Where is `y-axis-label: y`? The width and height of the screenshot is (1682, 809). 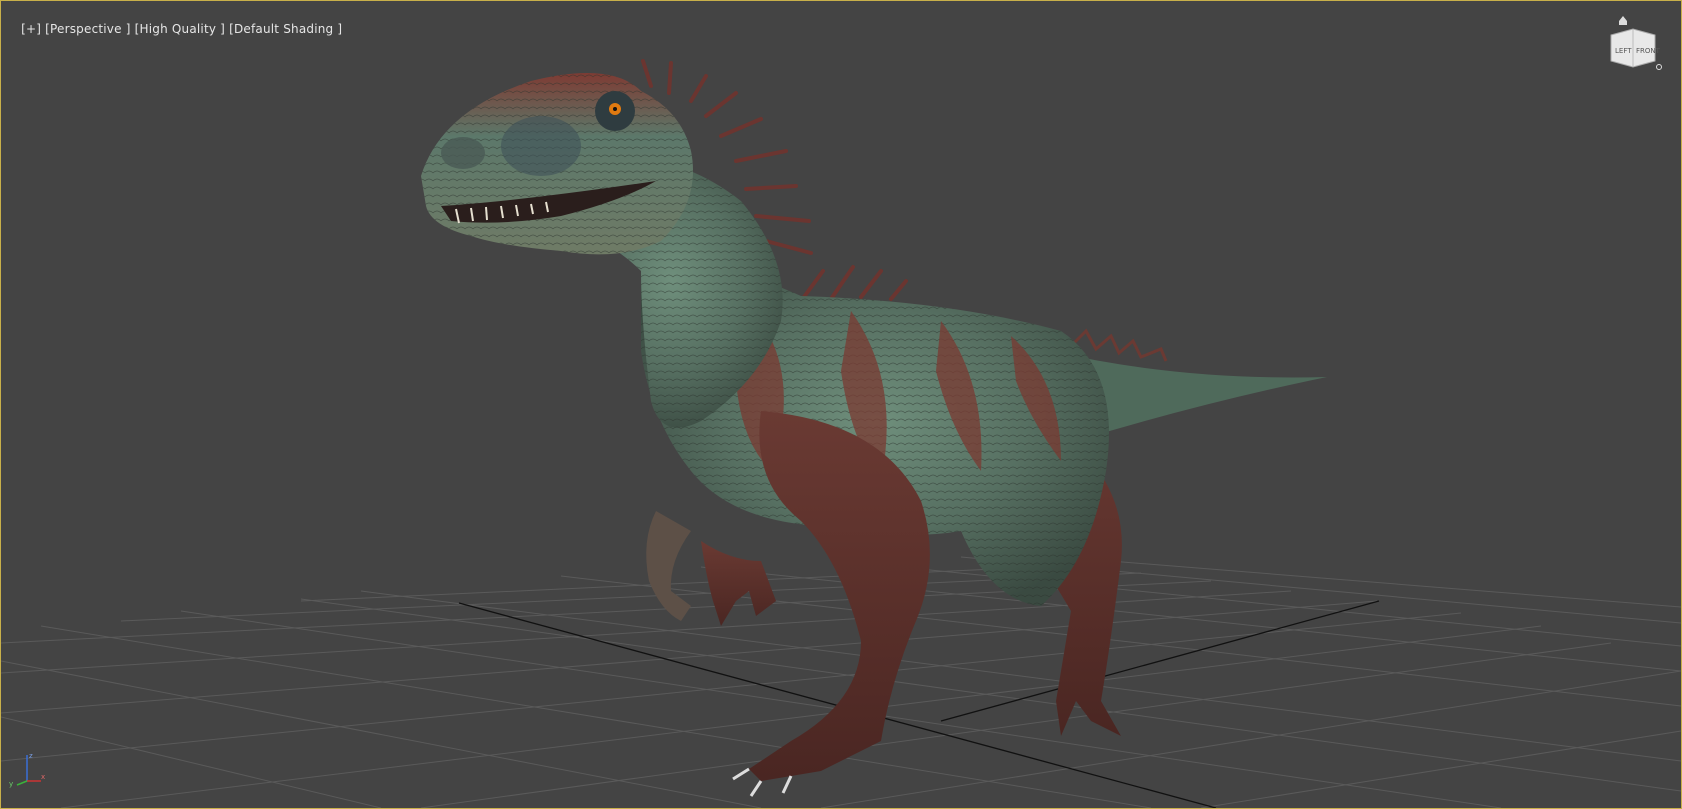
y-axis-label: y is located at coordinates (11, 784).